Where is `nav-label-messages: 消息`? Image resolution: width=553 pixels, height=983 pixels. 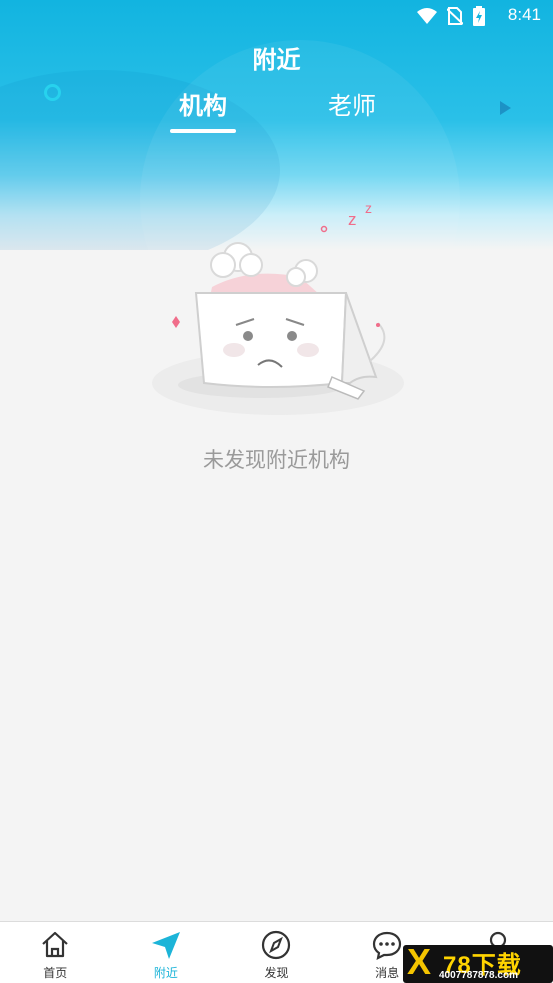
nav-label-messages: 消息 is located at coordinates (387, 973).